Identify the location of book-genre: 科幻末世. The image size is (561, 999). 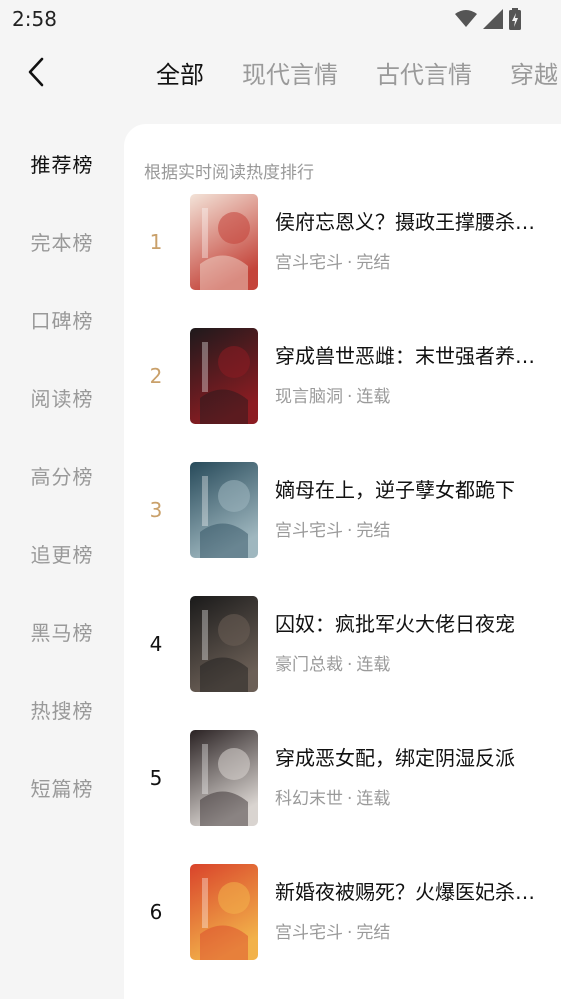
(309, 799).